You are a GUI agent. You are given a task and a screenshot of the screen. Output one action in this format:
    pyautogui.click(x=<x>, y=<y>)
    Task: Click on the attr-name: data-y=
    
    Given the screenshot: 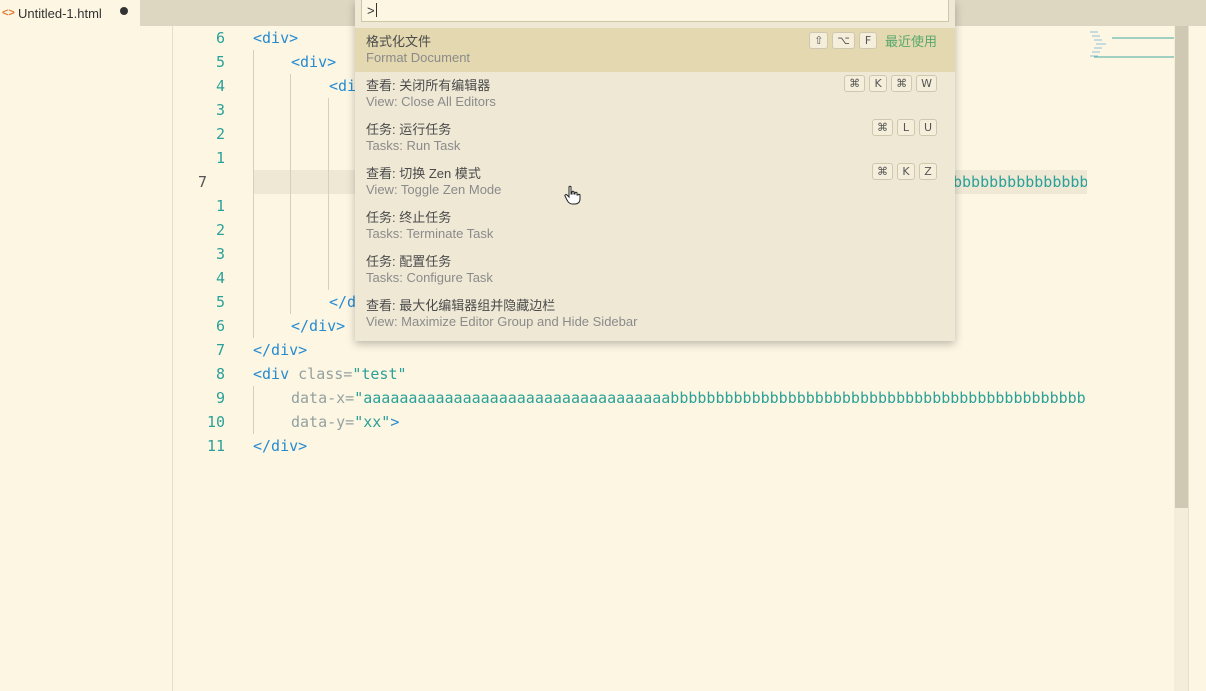 What is the action you would take?
    pyautogui.click(x=323, y=422)
    